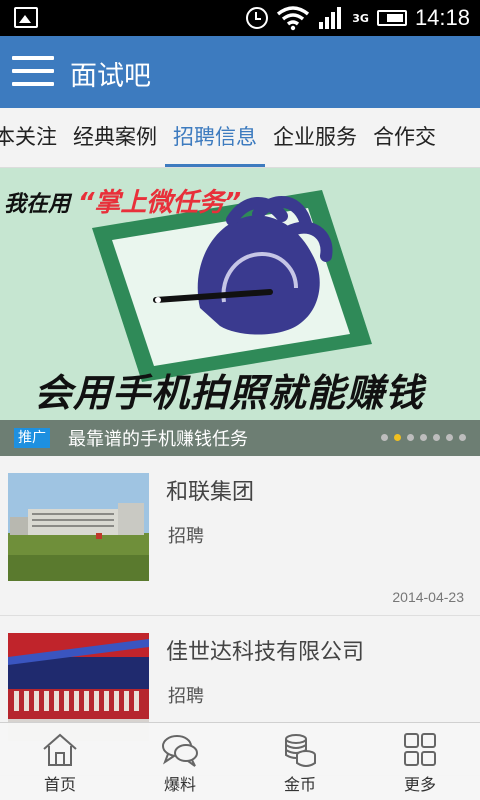 The width and height of the screenshot is (480, 800). I want to click on company-name: 佳世达科技有限公司, so click(265, 652).